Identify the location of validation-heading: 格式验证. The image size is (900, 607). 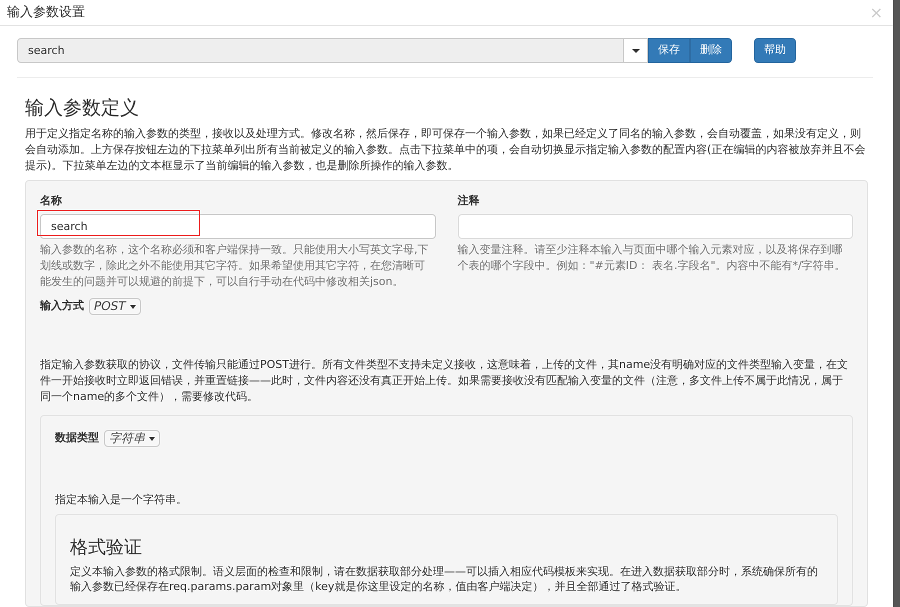
(106, 548).